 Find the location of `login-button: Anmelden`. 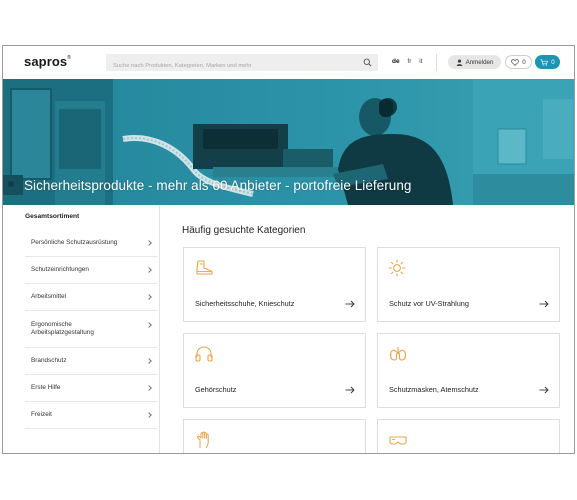

login-button: Anmelden is located at coordinates (474, 62).